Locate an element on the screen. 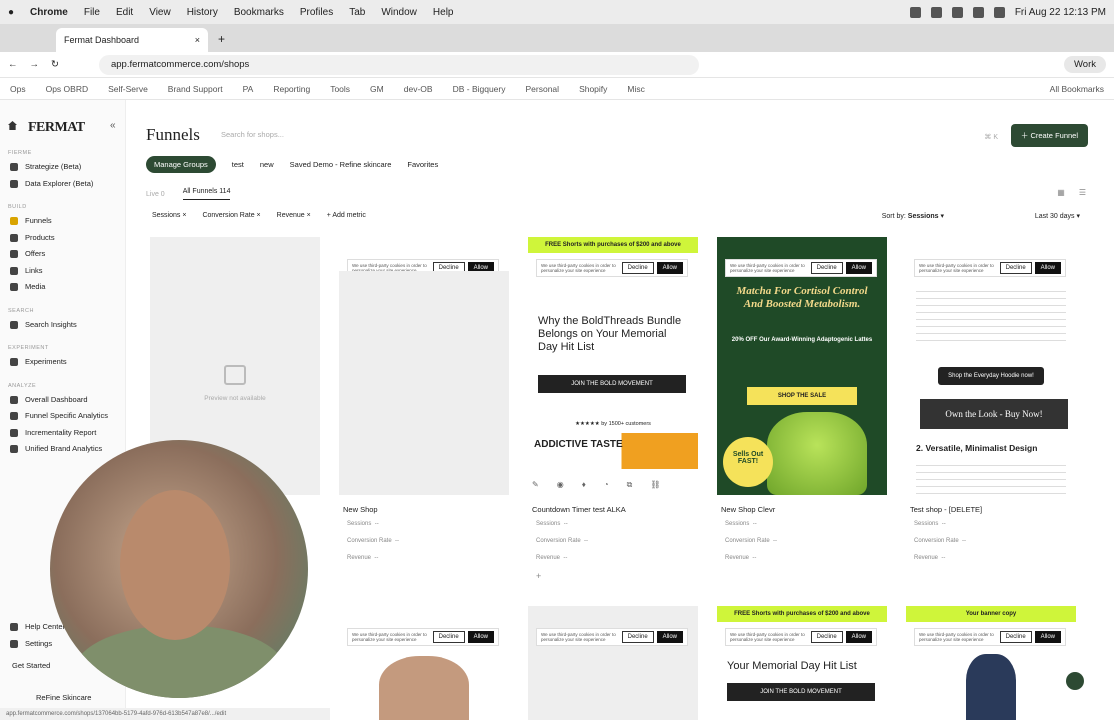  search-icon is located at coordinates (999, 12).